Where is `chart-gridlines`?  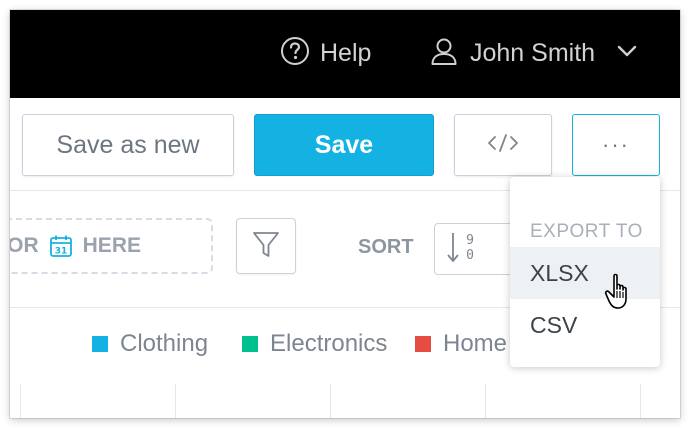 chart-gridlines is located at coordinates (345, 401).